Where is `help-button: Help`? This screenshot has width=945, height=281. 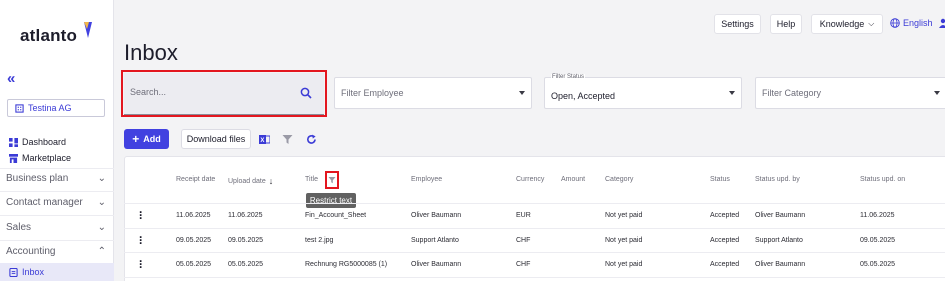 help-button: Help is located at coordinates (786, 24).